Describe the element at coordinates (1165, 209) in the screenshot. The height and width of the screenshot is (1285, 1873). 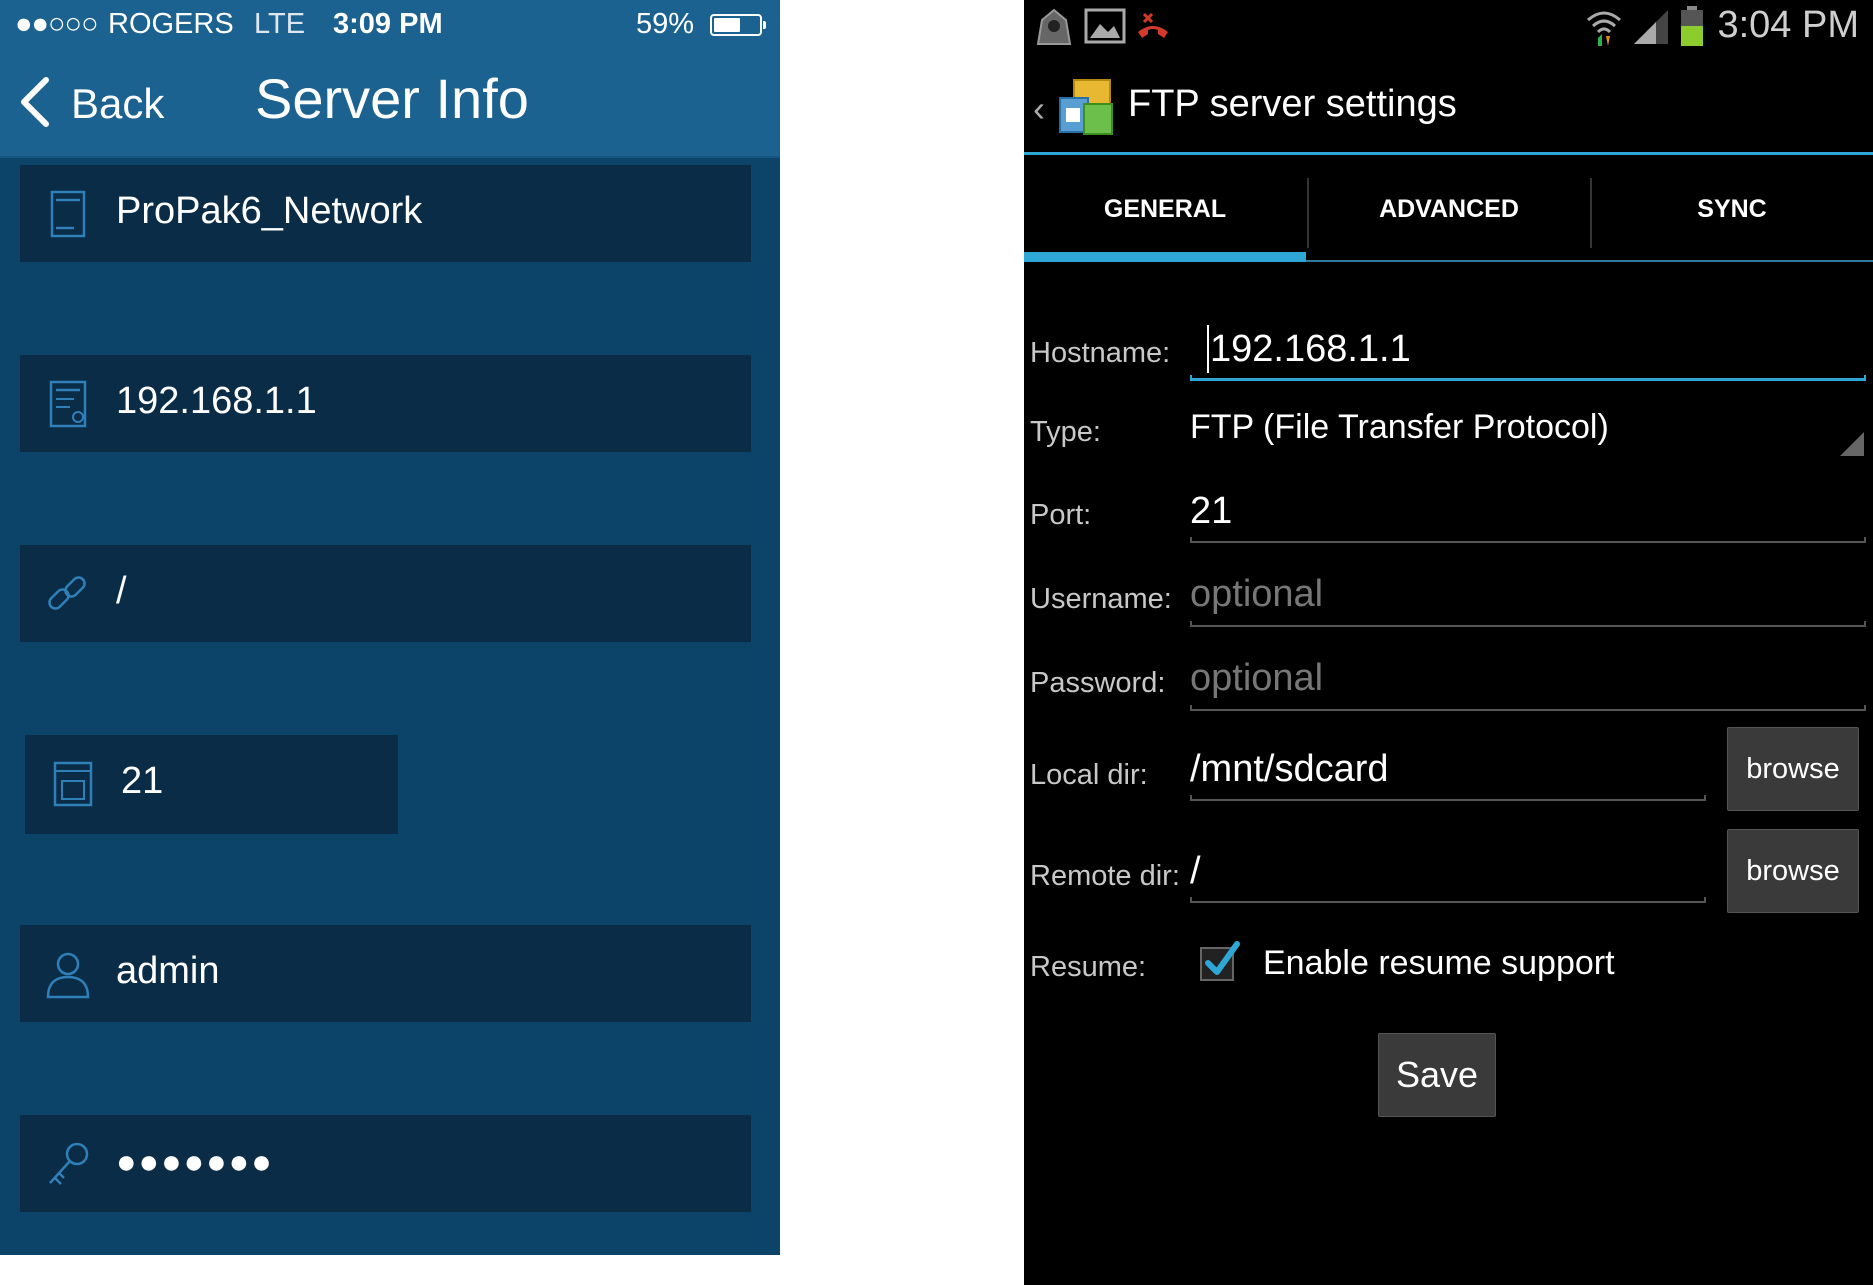
I see `tab-general-label: GENERAL` at that location.